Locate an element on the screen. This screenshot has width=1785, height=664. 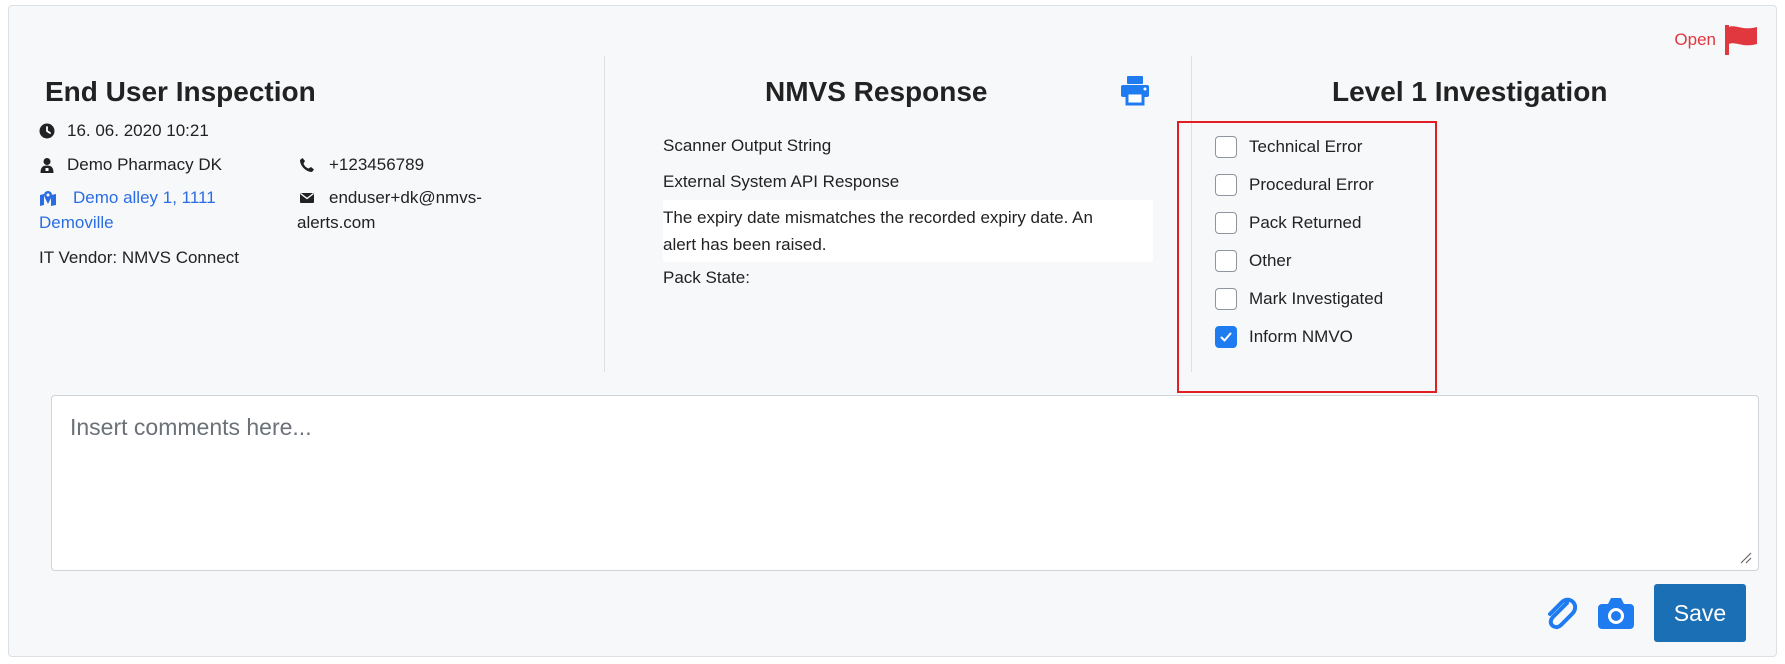
camera-icon is located at coordinates (1616, 613).